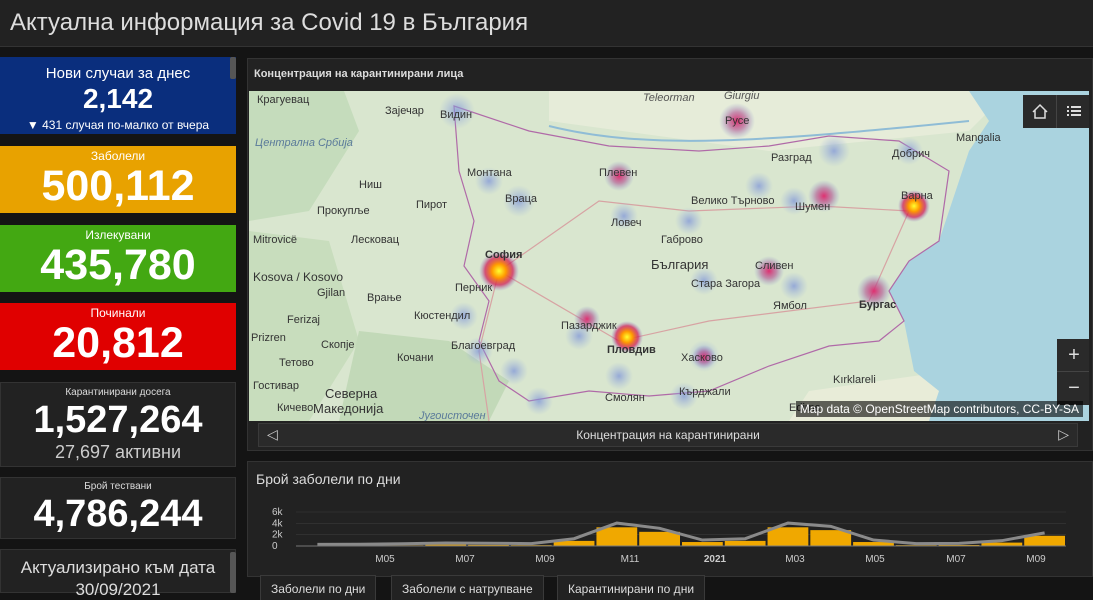 The image size is (1093, 600). What do you see at coordinates (118, 125) in the screenshot?
I see `new-cases-delta: ▼ 431 случая по-малко от вчера` at bounding box center [118, 125].